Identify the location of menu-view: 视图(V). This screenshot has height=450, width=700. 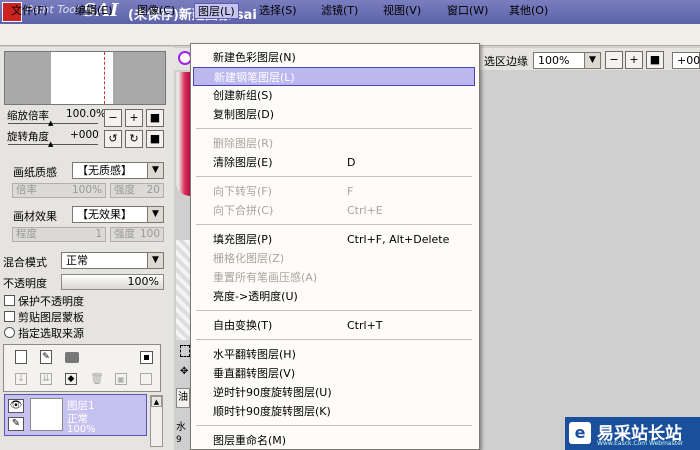
(402, 11).